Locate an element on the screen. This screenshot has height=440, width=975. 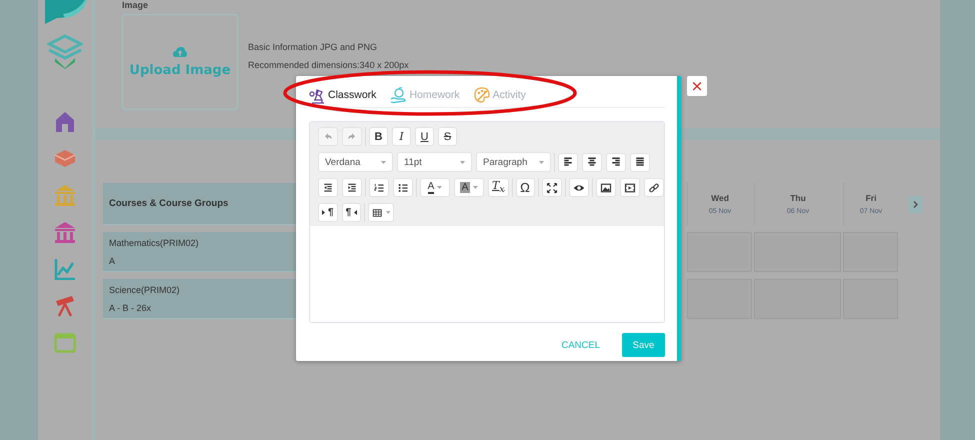
dropdown: 11pt is located at coordinates (434, 162).